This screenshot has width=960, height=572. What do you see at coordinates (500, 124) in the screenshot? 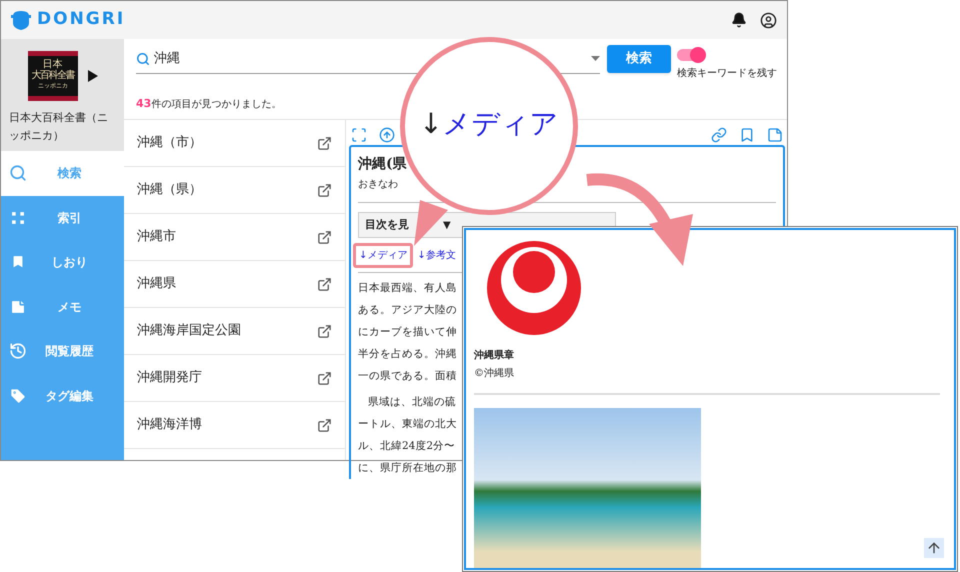
I see `callout-media-label: メディア` at bounding box center [500, 124].